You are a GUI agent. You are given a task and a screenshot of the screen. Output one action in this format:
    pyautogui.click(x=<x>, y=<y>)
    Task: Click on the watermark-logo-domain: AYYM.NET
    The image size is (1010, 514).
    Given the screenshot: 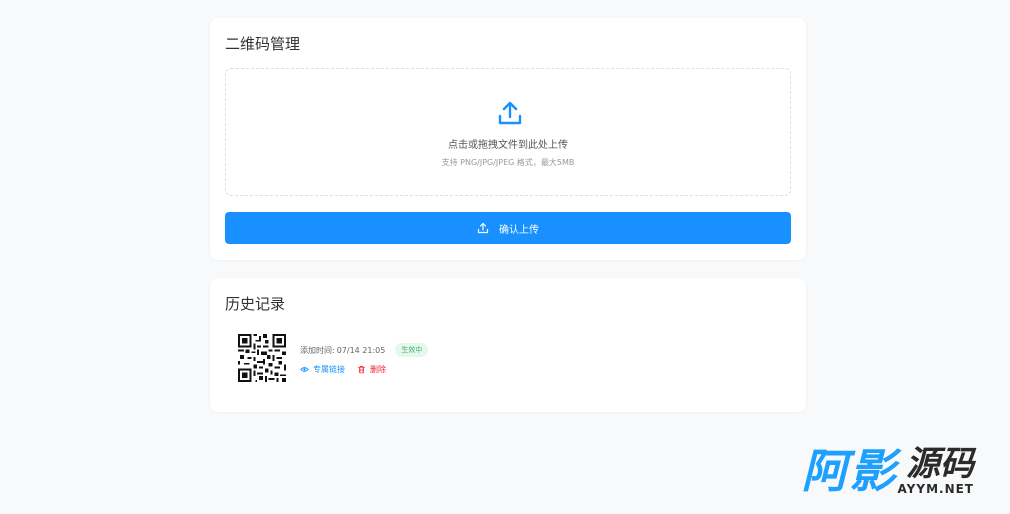 What is the action you would take?
    pyautogui.click(x=935, y=489)
    